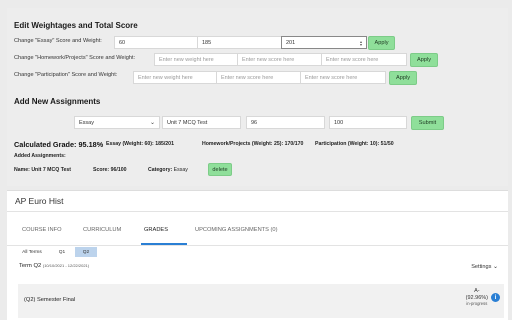 The width and height of the screenshot is (512, 320). I want to click on participation-row-label: Change "Participation" Score and Weight:, so click(66, 75).